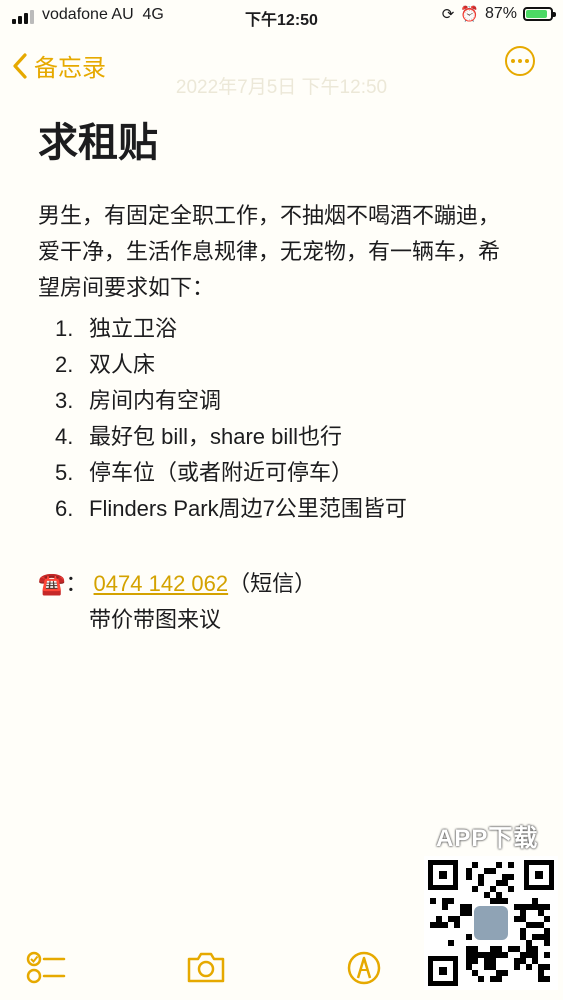 The width and height of the screenshot is (563, 1000). I want to click on list-item: 5. 停车位（或者附近可停车）, so click(231, 473).